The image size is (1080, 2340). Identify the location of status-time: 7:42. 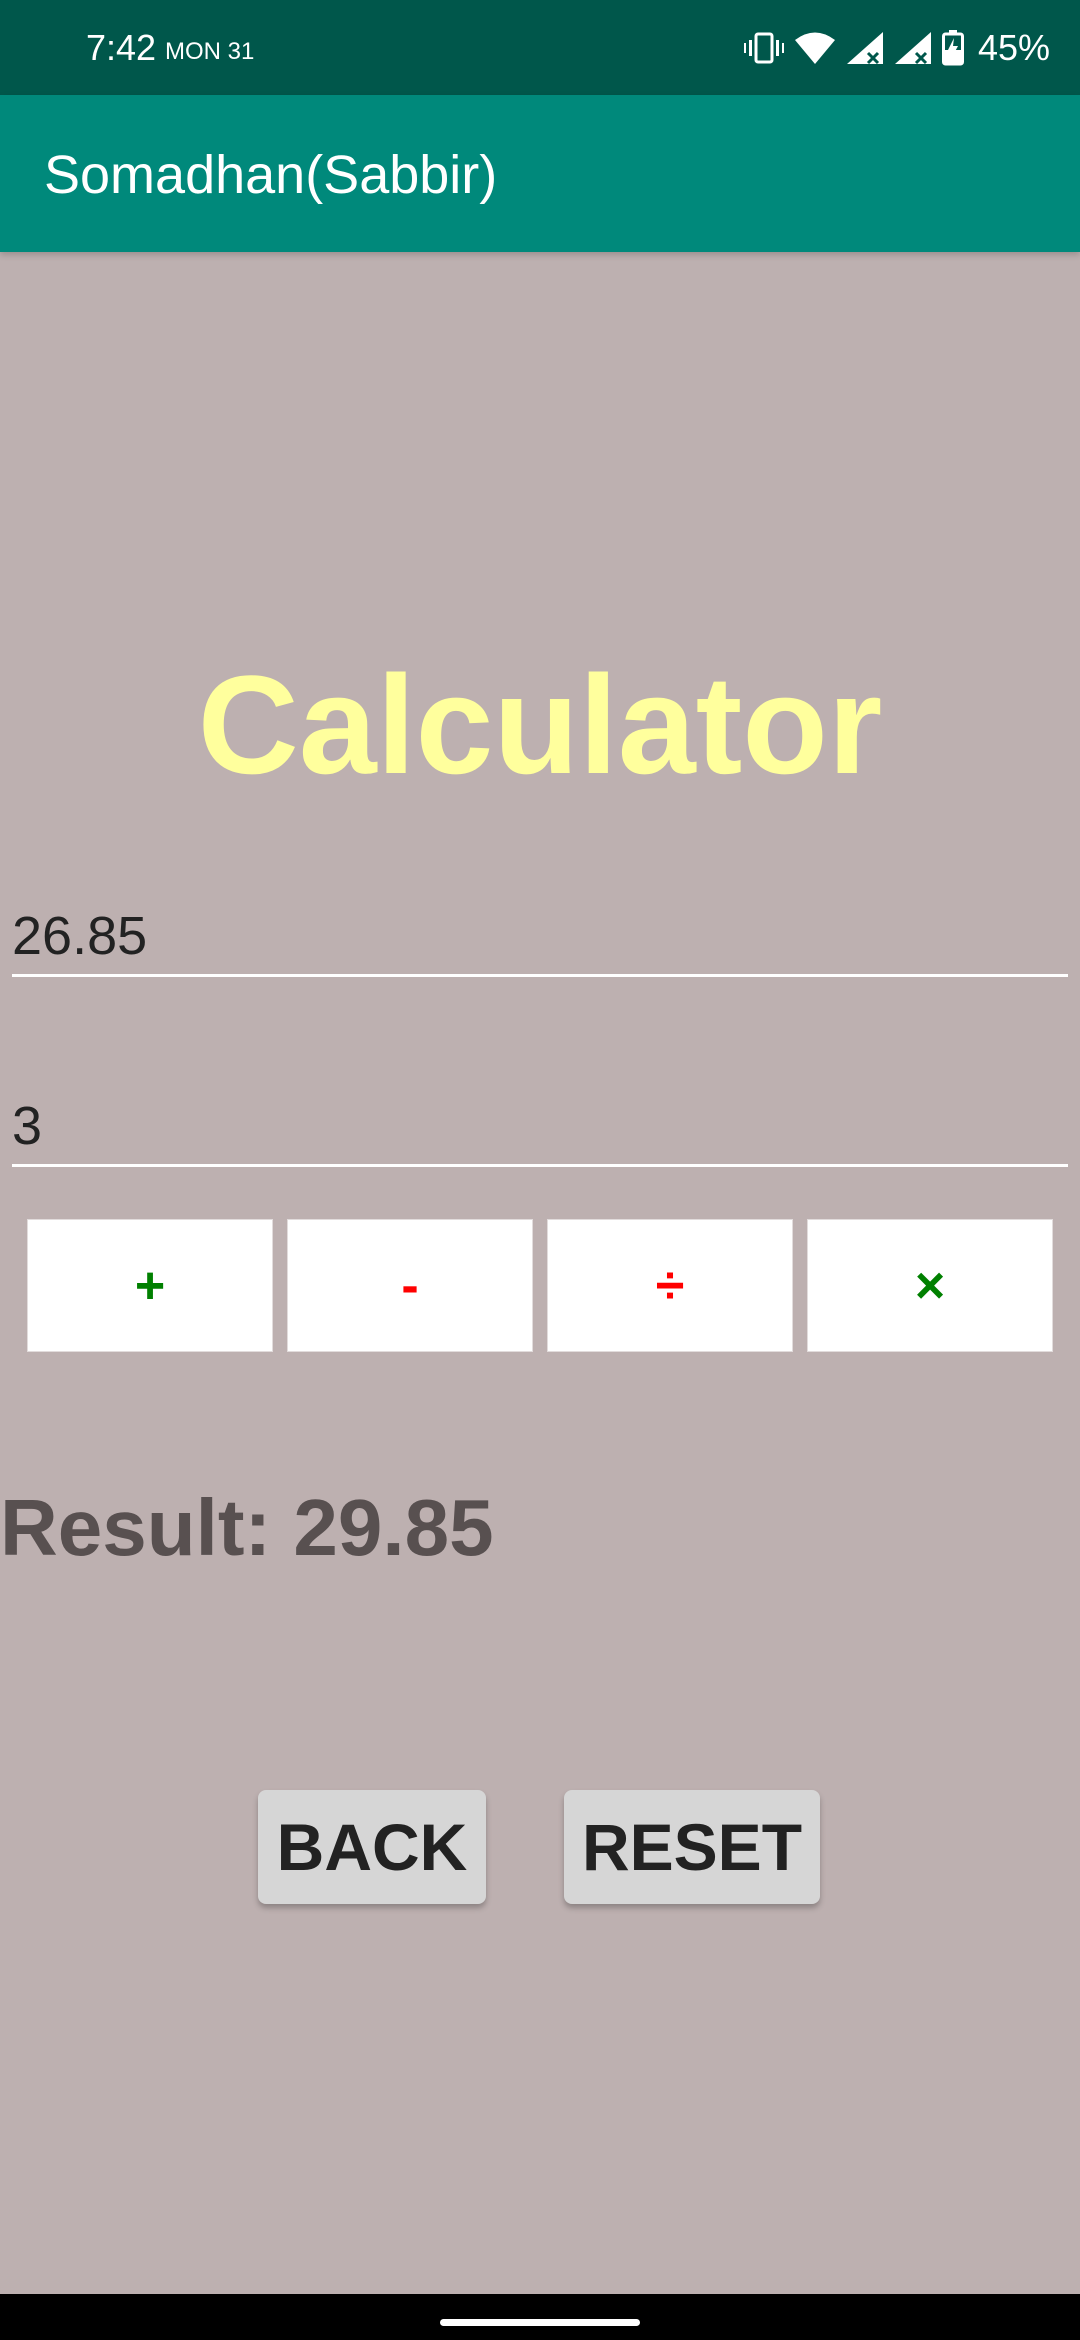
(121, 47).